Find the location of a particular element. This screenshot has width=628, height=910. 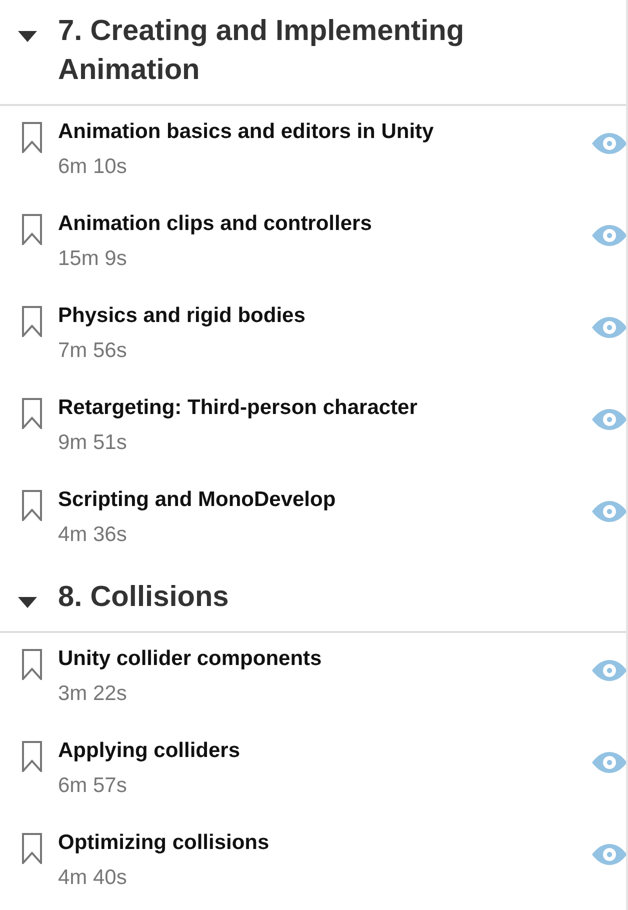

video-title: Physics and rigid bodies is located at coordinates (325, 316).